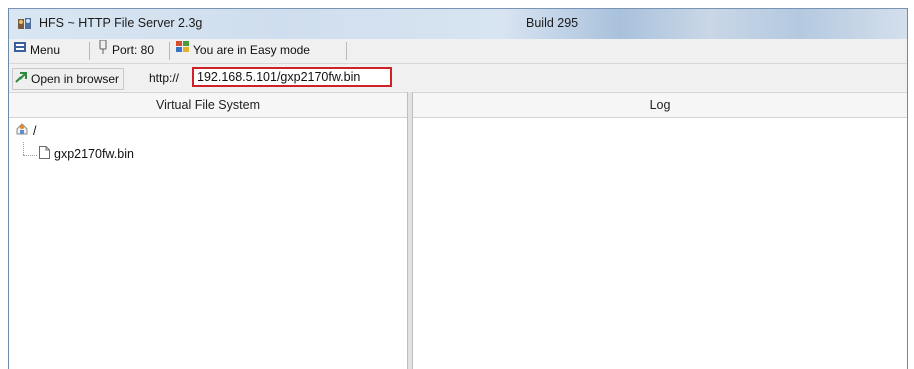 Image resolution: width=914 pixels, height=369 pixels. I want to click on title-bar: HFS ~ HTTP File Server 2.3g Build 295, so click(458, 24).